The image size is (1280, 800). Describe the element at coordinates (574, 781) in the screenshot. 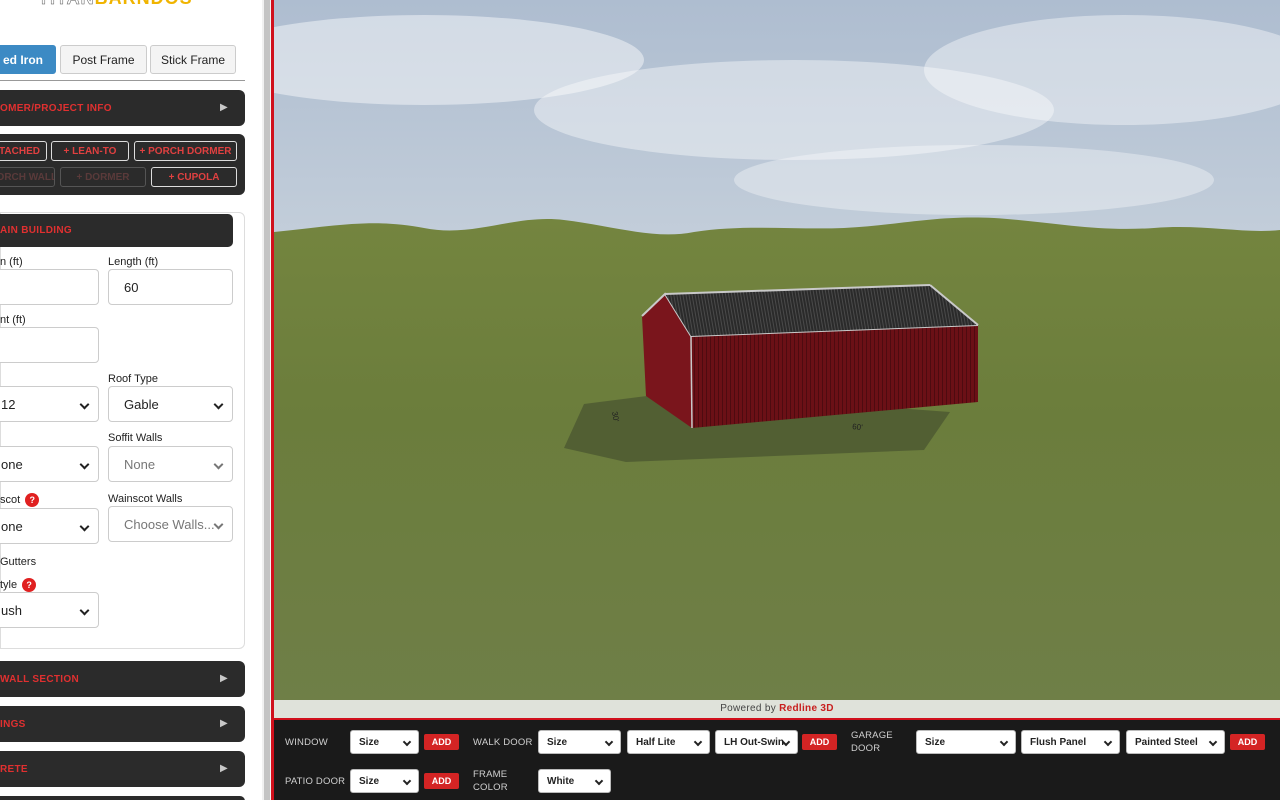

I see `frame-color-select: White` at that location.